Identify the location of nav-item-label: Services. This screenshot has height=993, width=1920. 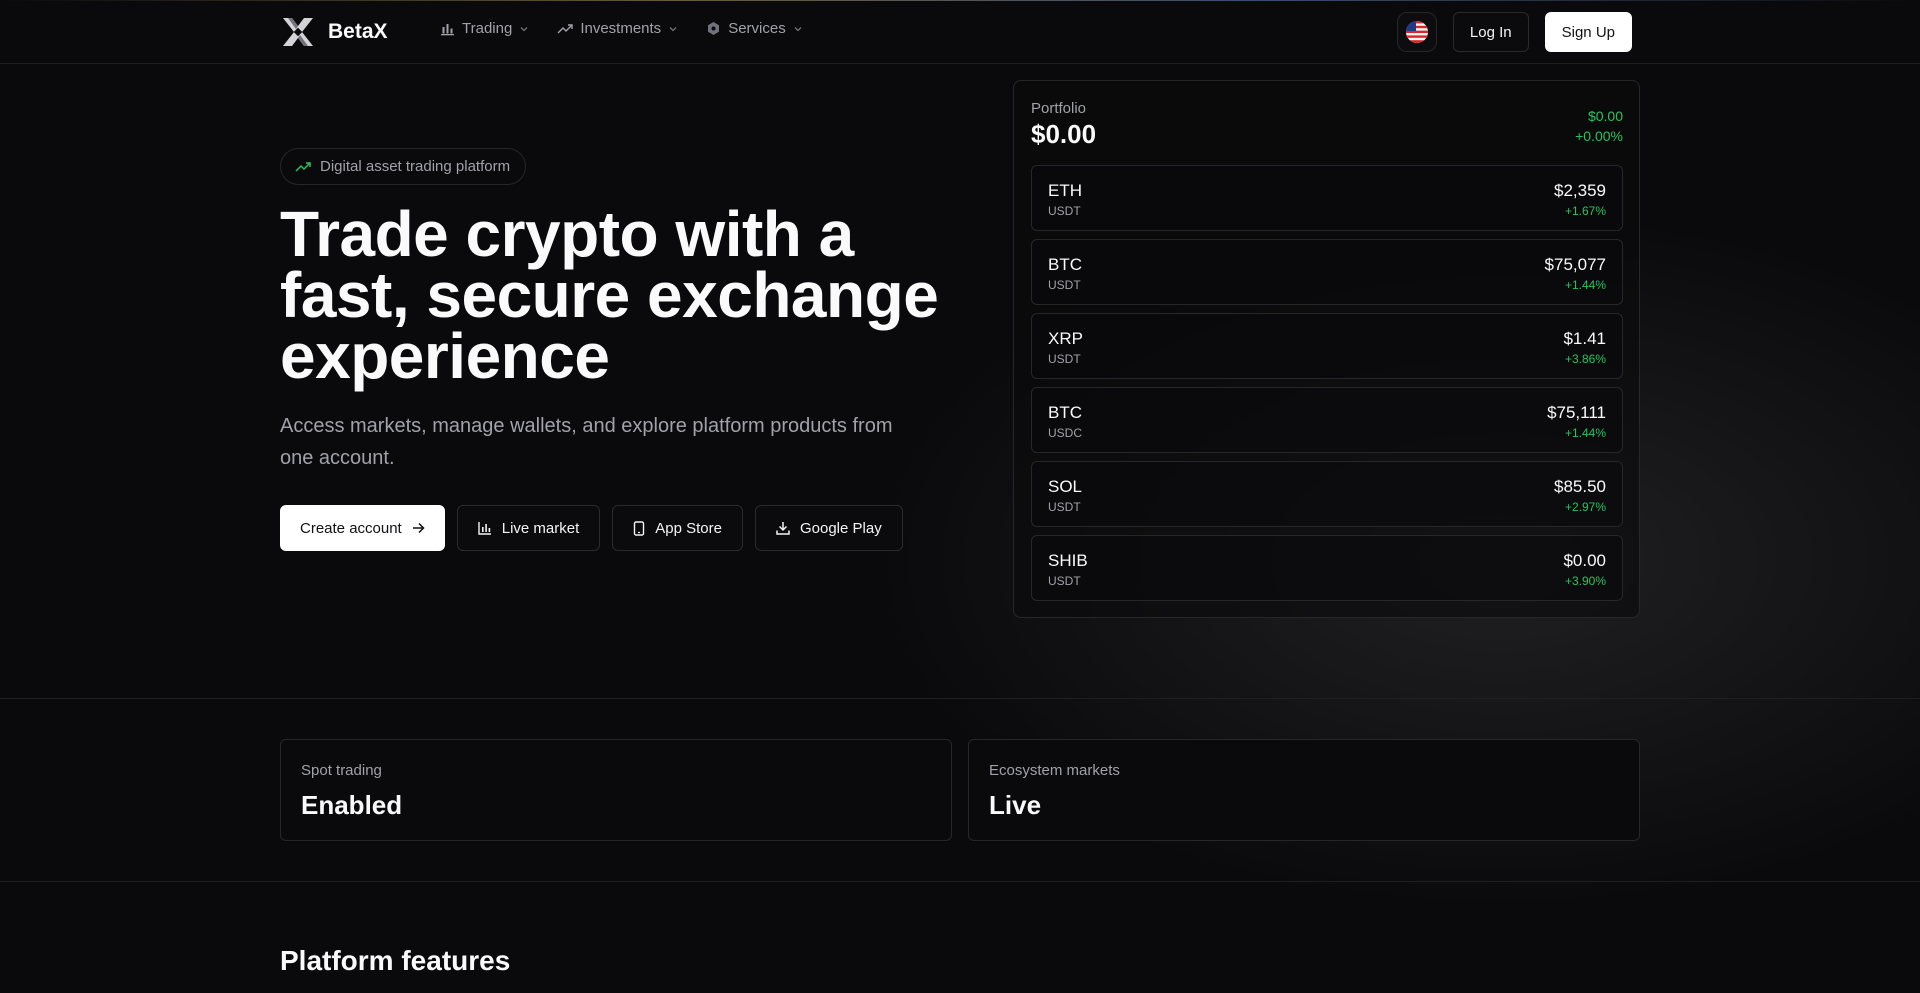
(757, 28).